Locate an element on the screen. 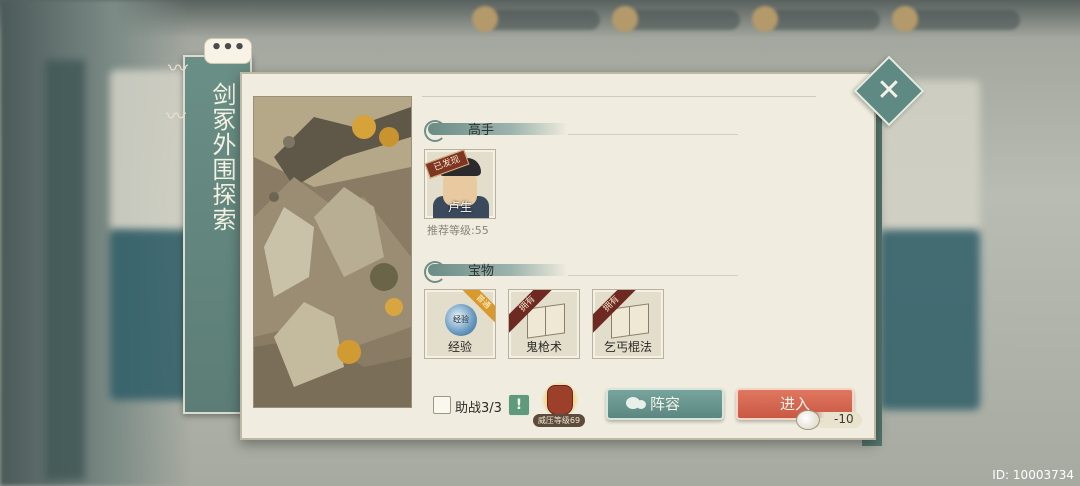 The width and height of the screenshot is (1080, 486). assist-label: 助战3/3 is located at coordinates (478, 408).